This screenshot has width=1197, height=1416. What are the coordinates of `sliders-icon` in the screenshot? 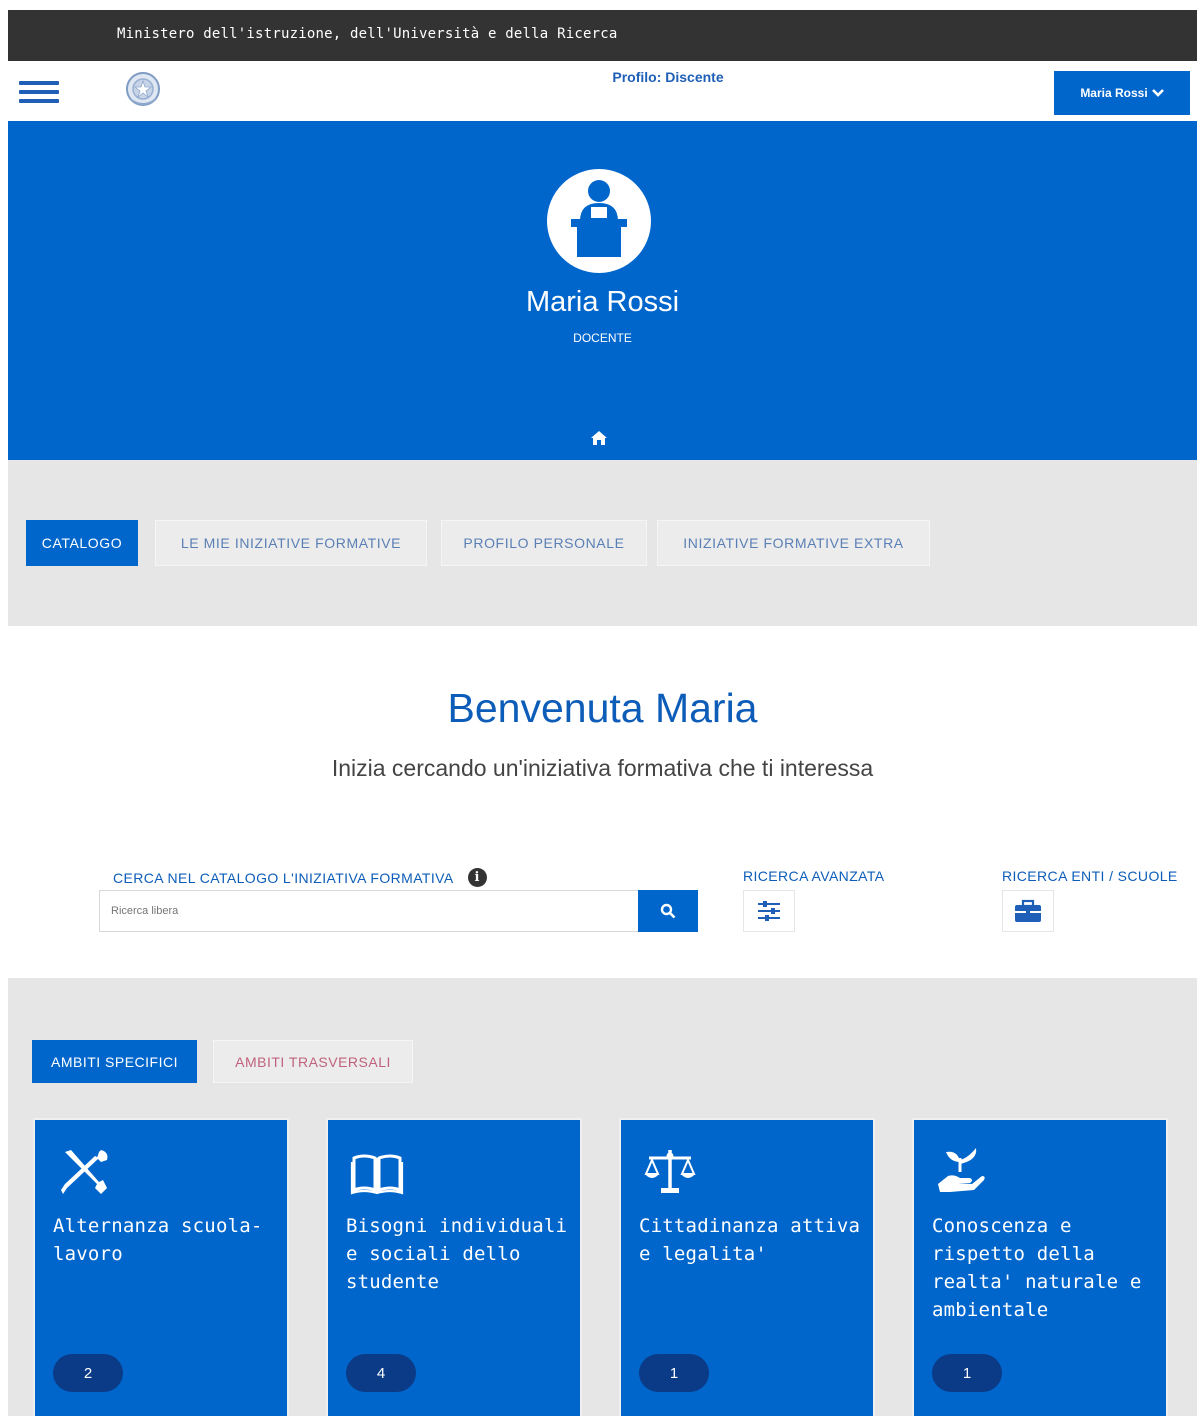 It's located at (769, 911).